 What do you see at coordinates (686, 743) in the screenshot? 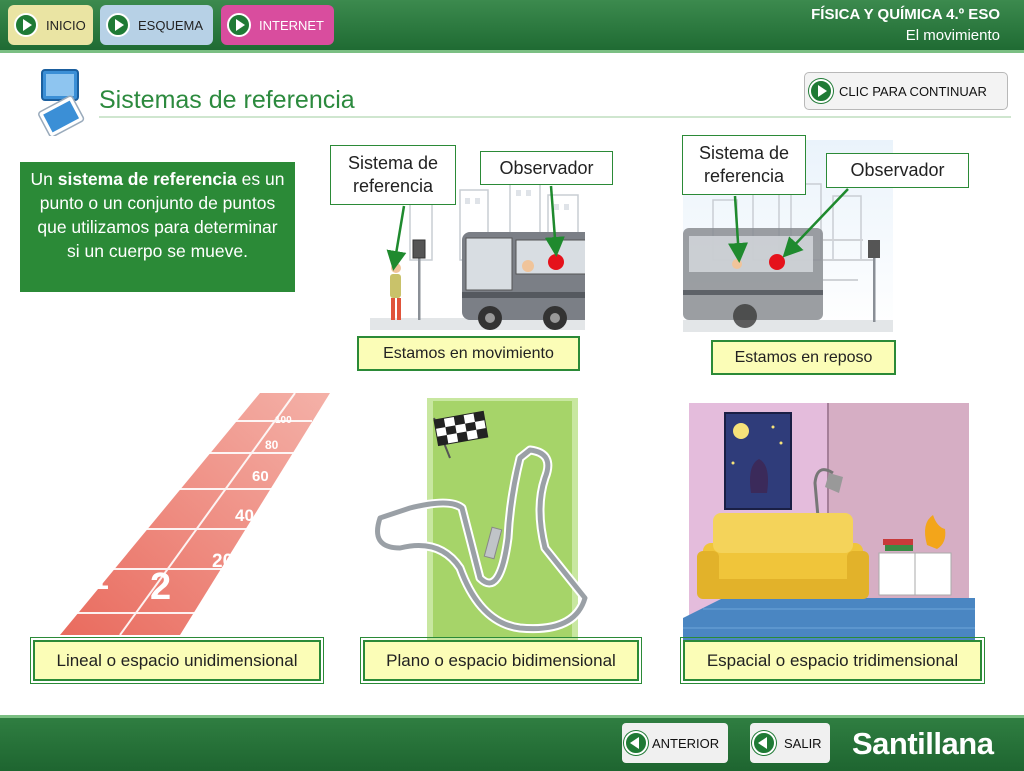
I see `anterior-label: ANTERIOR` at bounding box center [686, 743].